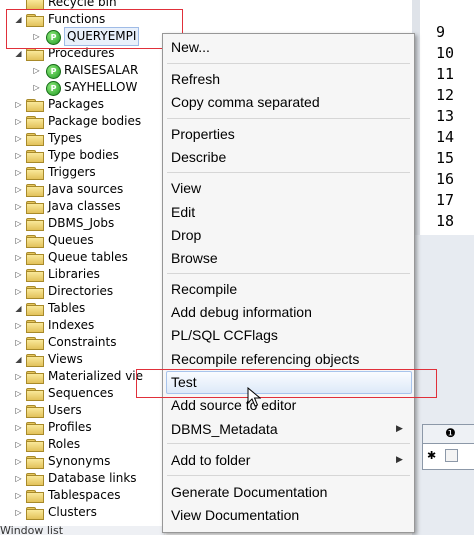  What do you see at coordinates (198, 157) in the screenshot?
I see `menu-item-describe: Describe` at bounding box center [198, 157].